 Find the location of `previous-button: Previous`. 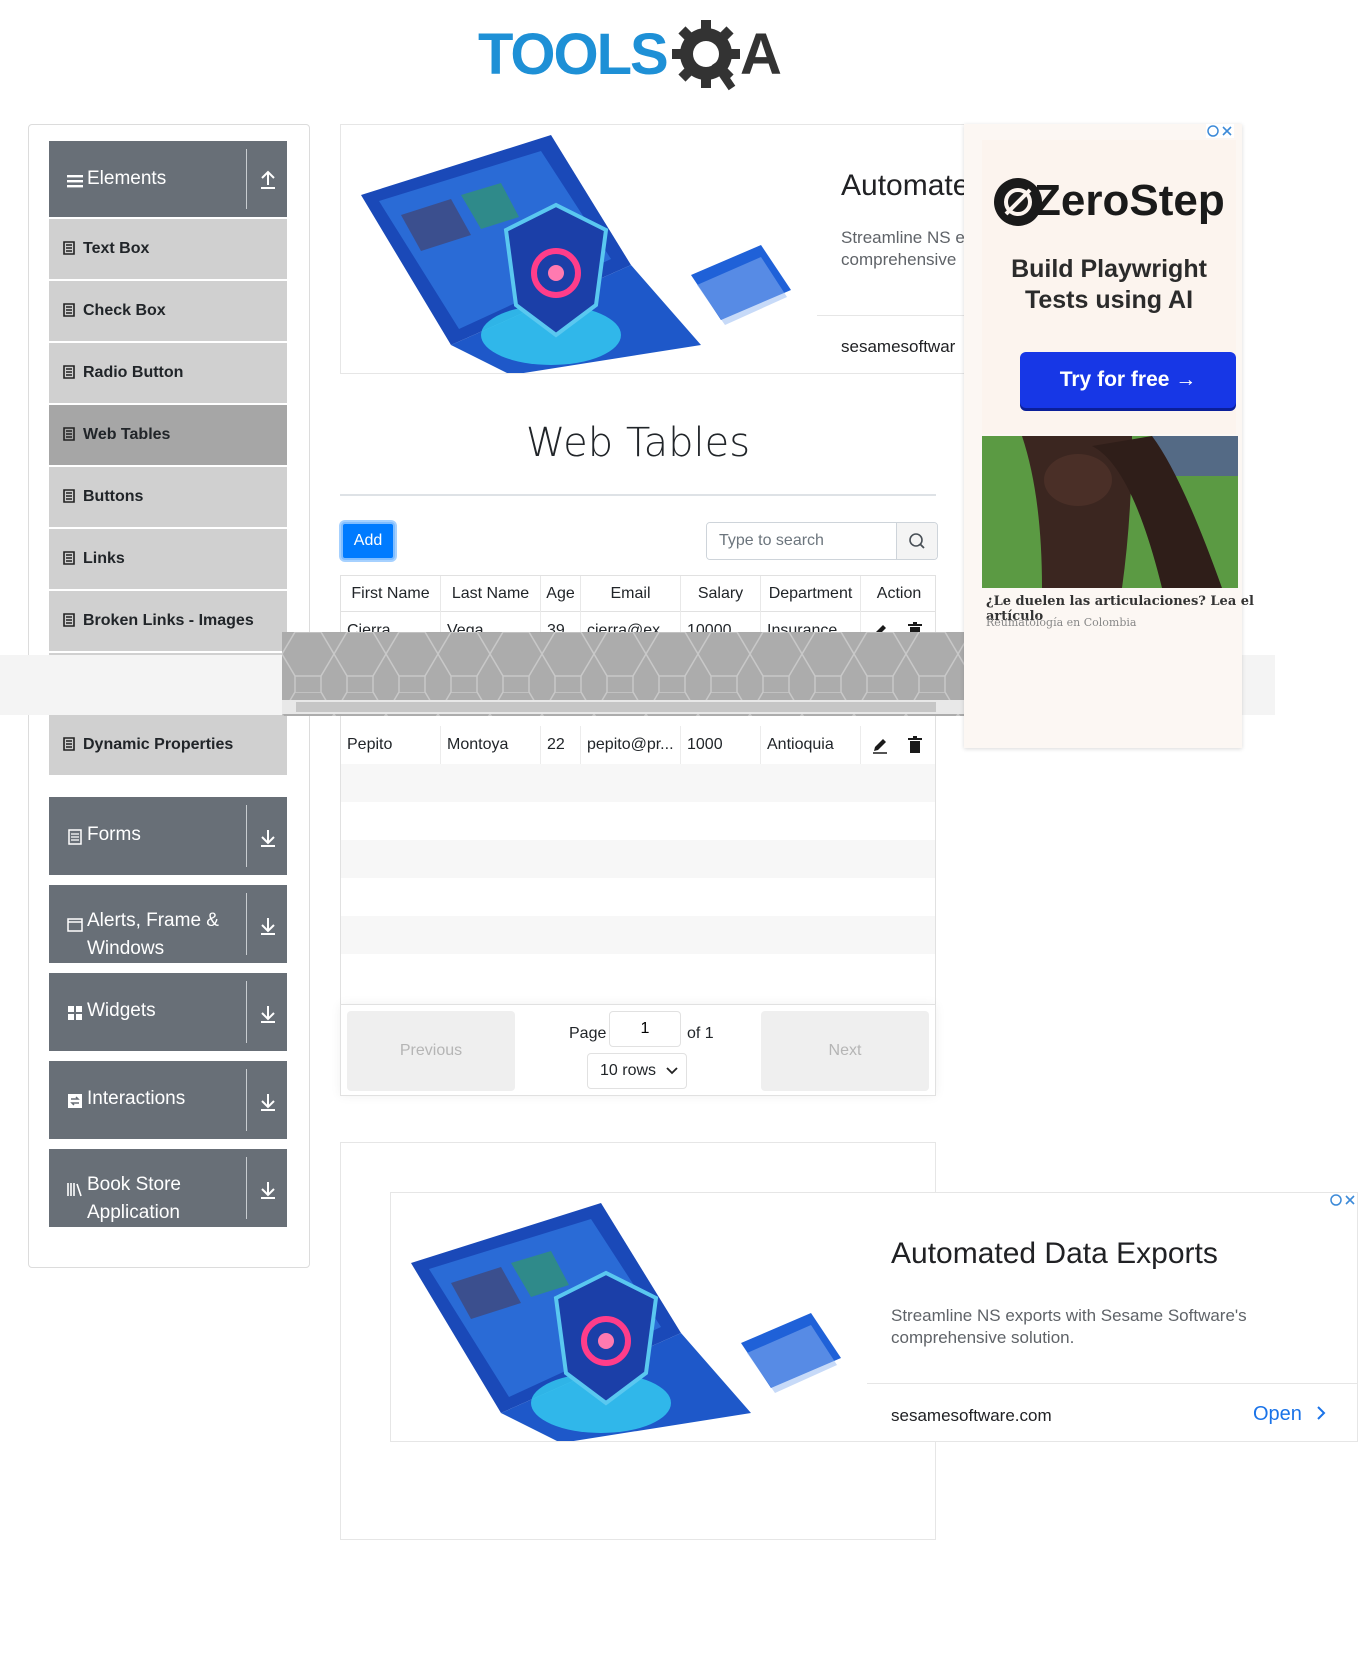

previous-button: Previous is located at coordinates (431, 1051).